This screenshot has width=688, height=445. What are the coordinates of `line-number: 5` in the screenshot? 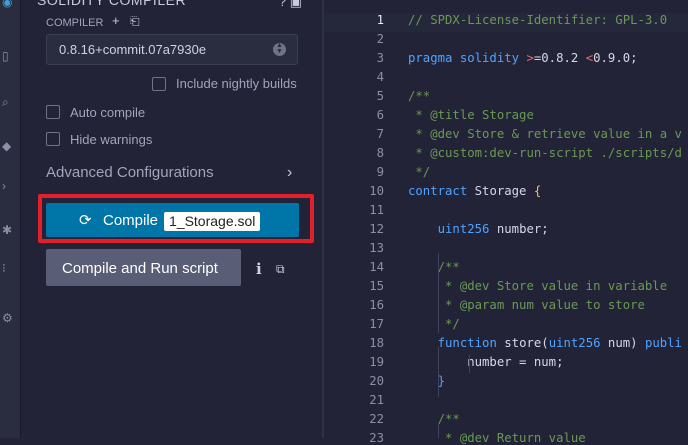 It's located at (380, 96).